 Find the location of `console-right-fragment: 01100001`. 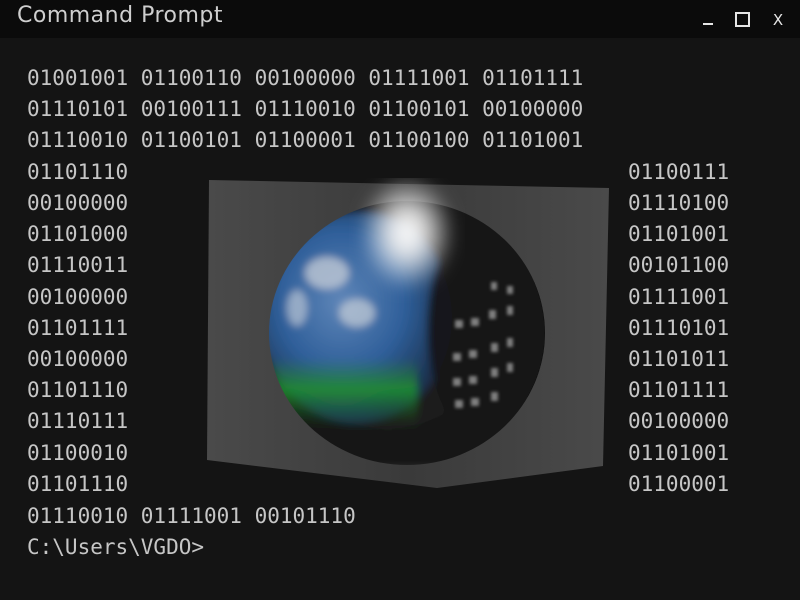

console-right-fragment: 01100001 is located at coordinates (679, 484).